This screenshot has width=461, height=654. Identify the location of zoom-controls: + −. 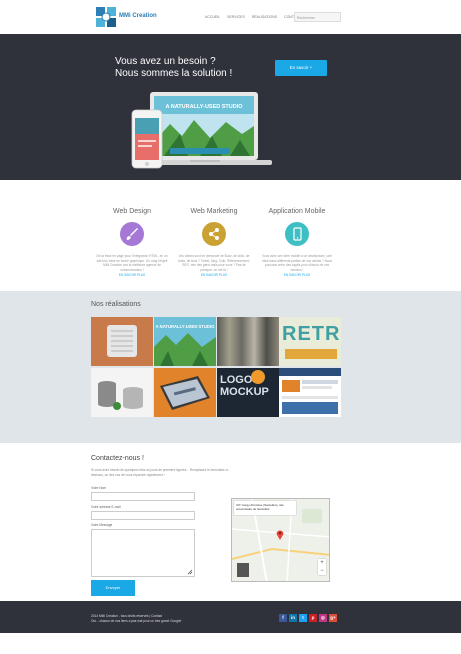
(322, 567).